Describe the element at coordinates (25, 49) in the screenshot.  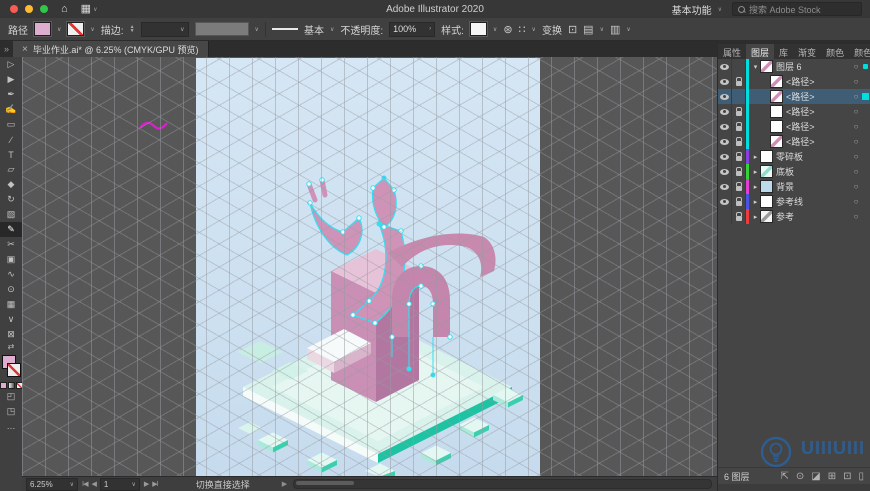
I see `close-tab-icon: ×` at that location.